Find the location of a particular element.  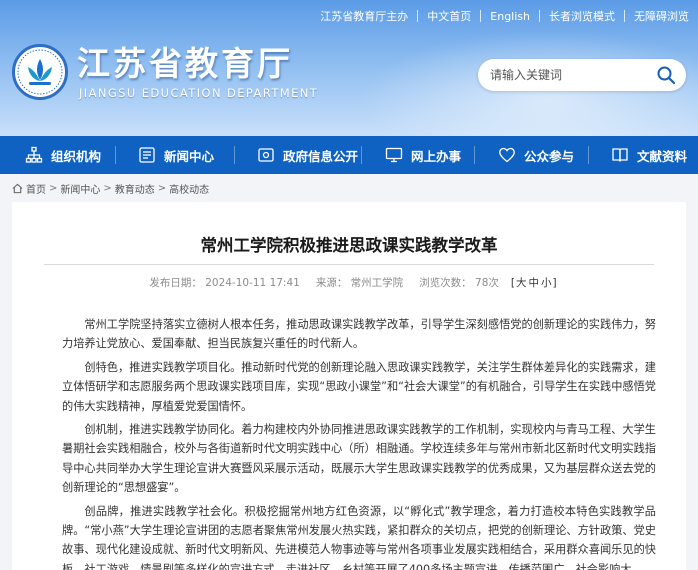

nav-item-public-participation: 公众参与 is located at coordinates (531, 155).